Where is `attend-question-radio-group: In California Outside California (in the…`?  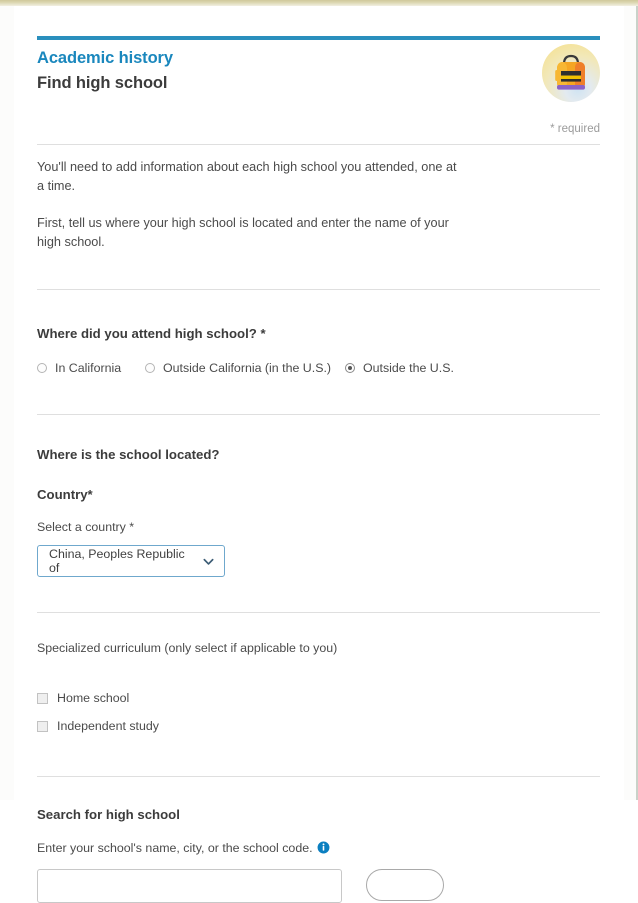 attend-question-radio-group: In California Outside California (in the… is located at coordinates (318, 368).